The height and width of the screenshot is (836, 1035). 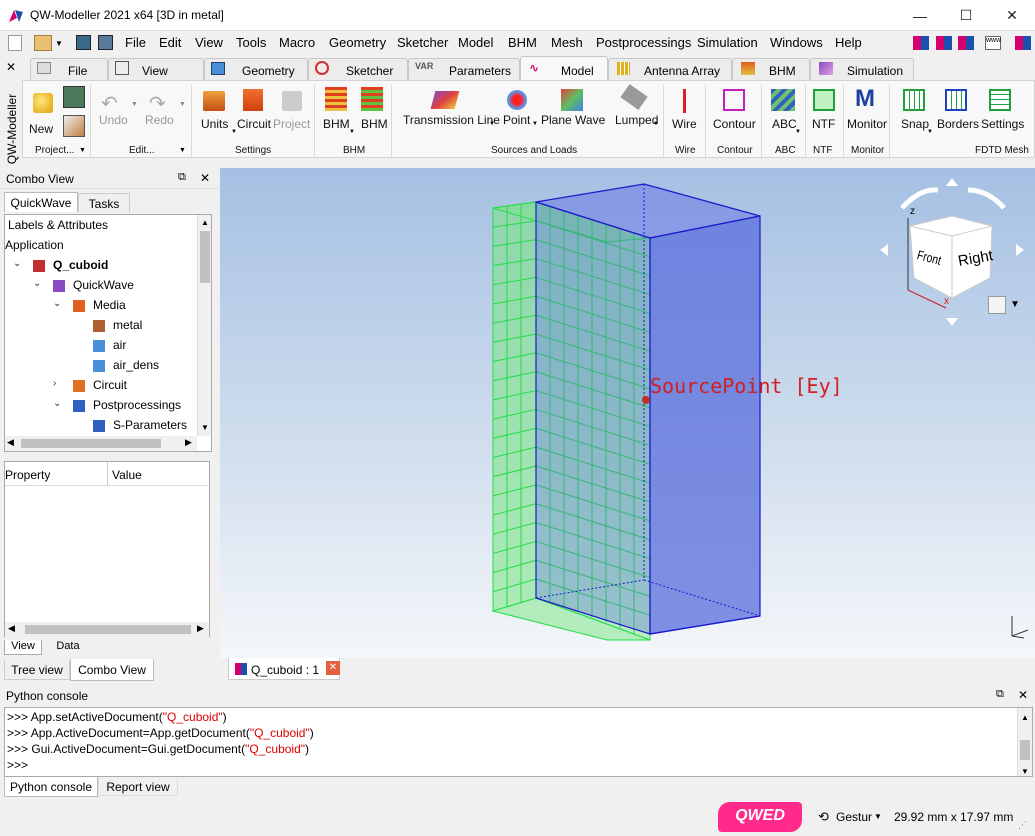 I want to click on tab-combo-view: Combo View, so click(x=112, y=670).